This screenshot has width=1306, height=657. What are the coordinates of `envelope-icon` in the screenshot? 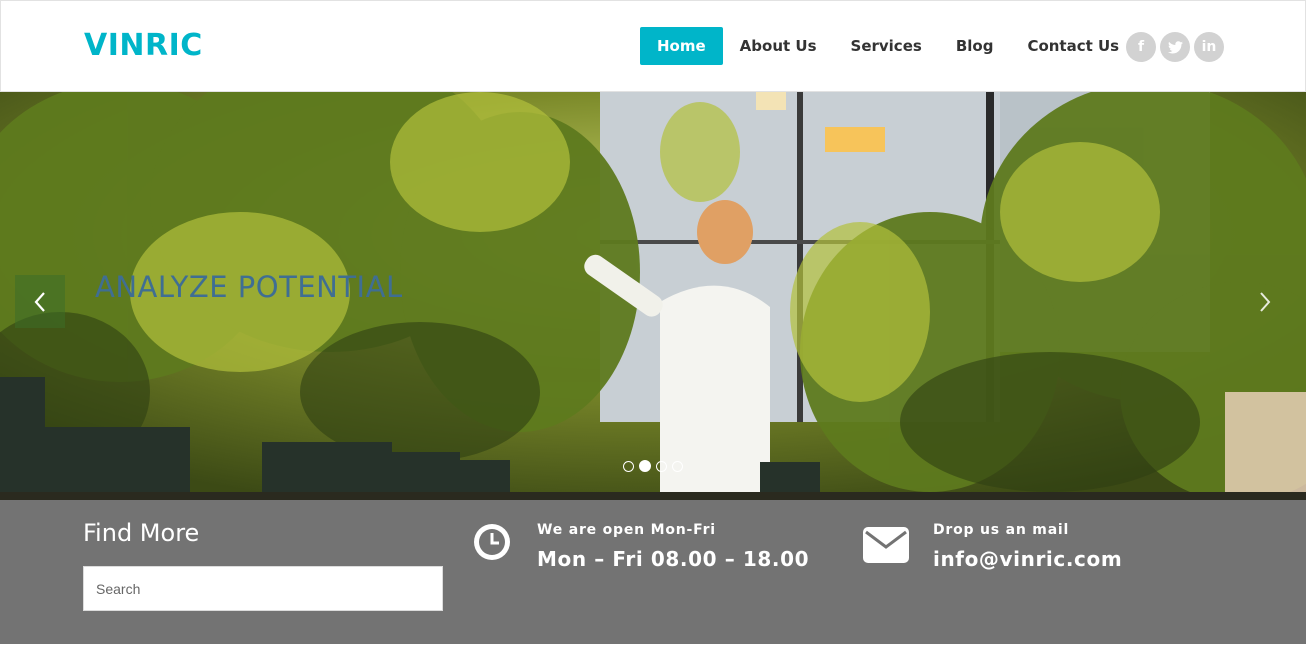 It's located at (886, 547).